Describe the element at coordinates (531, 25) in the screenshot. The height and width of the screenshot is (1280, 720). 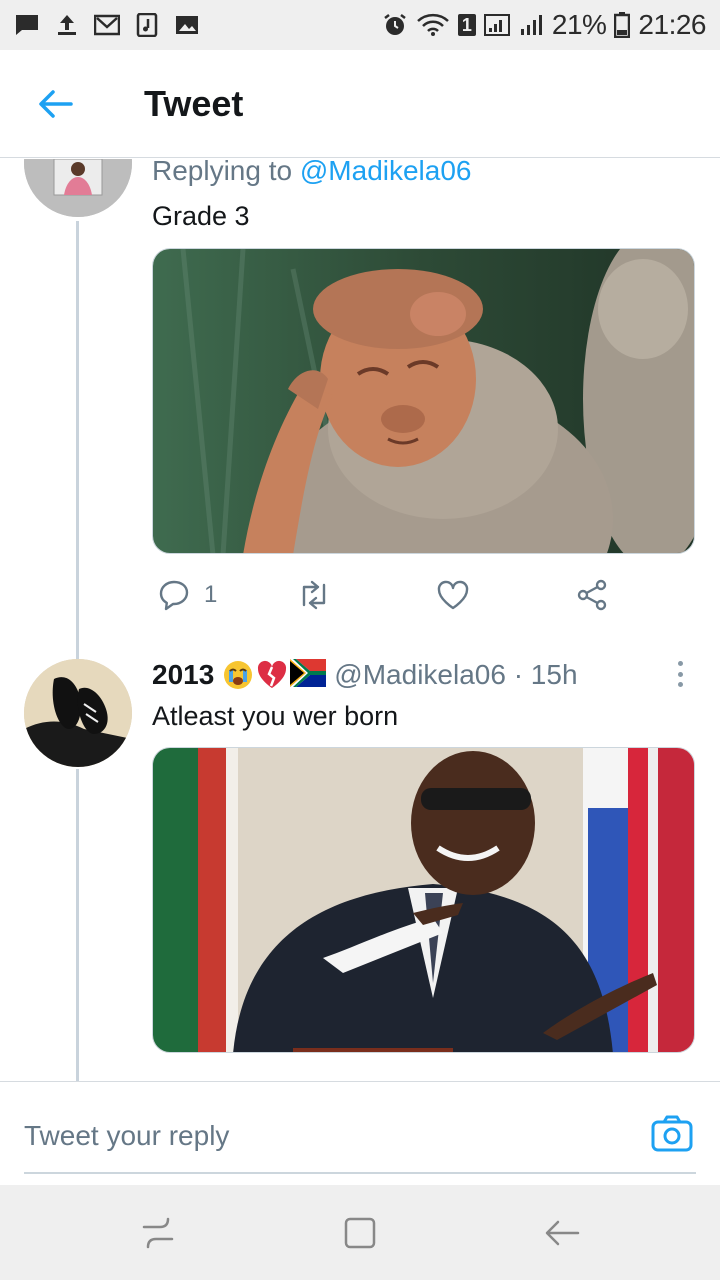
I see `signal-bars-icon` at that location.